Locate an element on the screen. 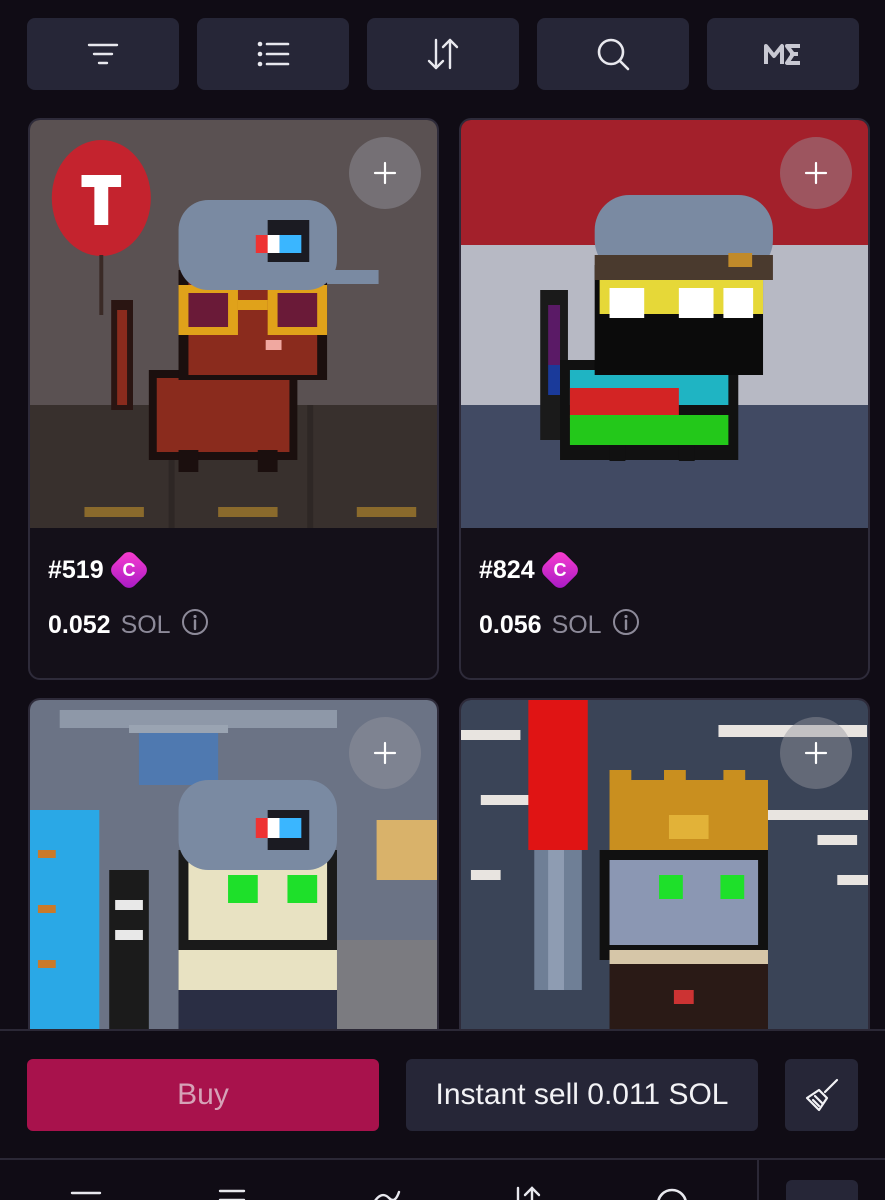 This screenshot has height=1200, width=885. sort-button is located at coordinates (443, 54).